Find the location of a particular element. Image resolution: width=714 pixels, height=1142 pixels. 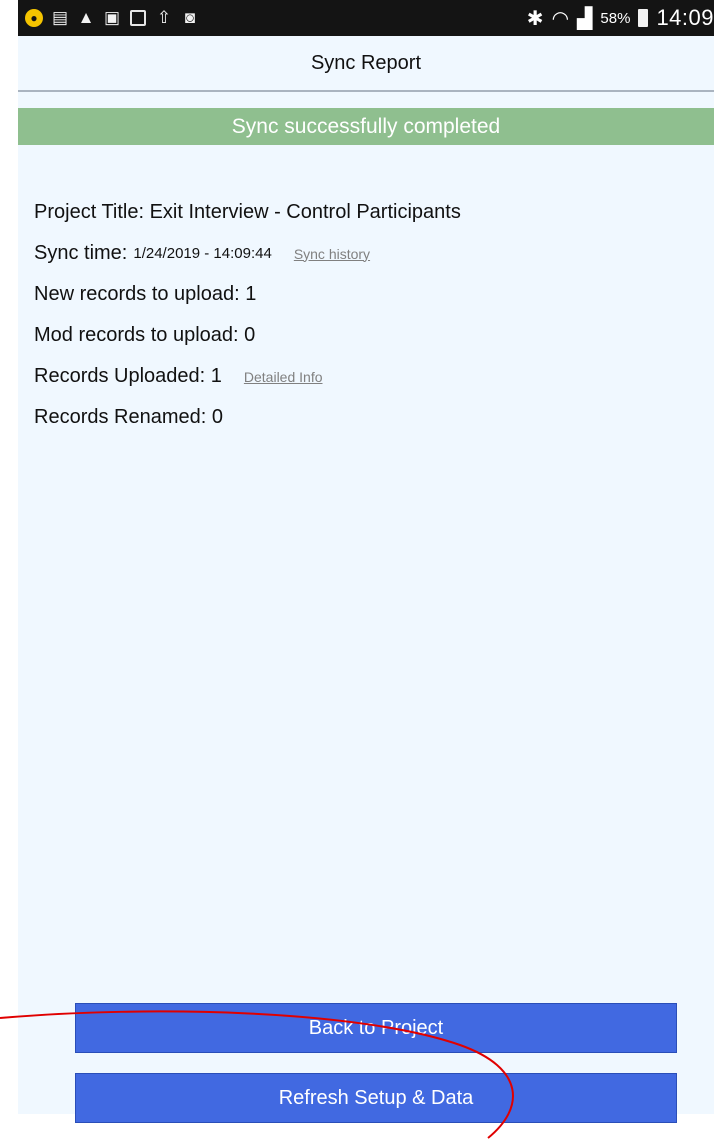

refresh-setup-data-label: Refresh Setup & Data is located at coordinates (376, 1097).